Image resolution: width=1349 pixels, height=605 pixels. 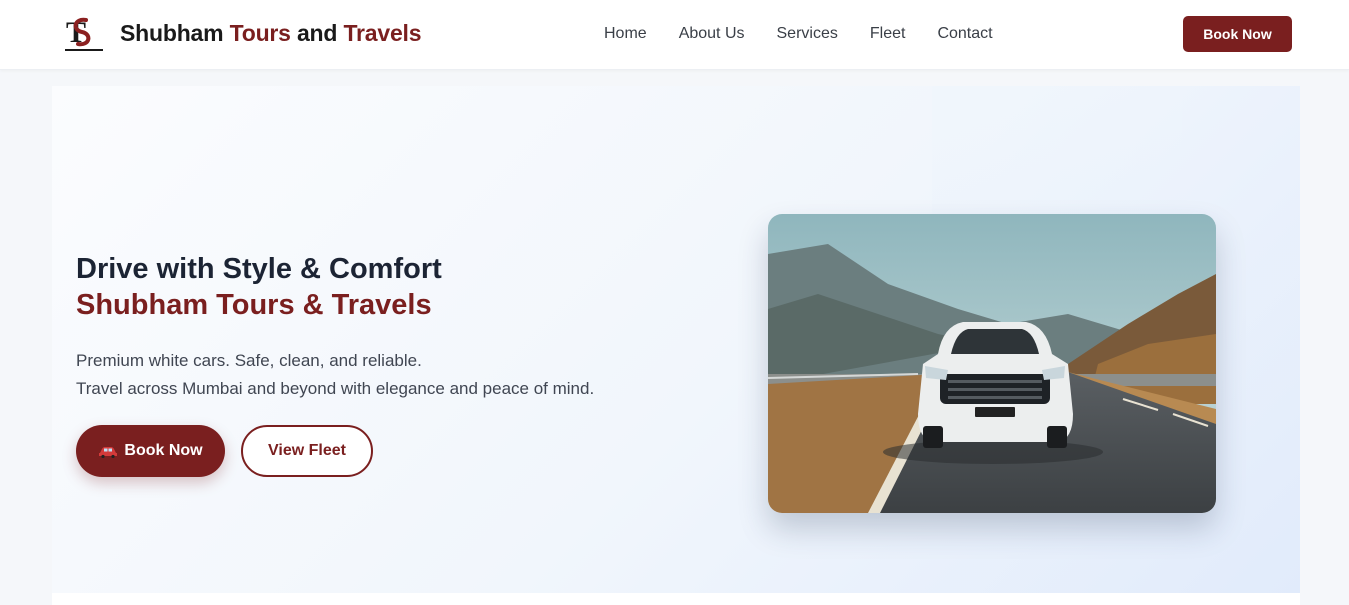 I want to click on next-section-edge, so click(x=676, y=599).